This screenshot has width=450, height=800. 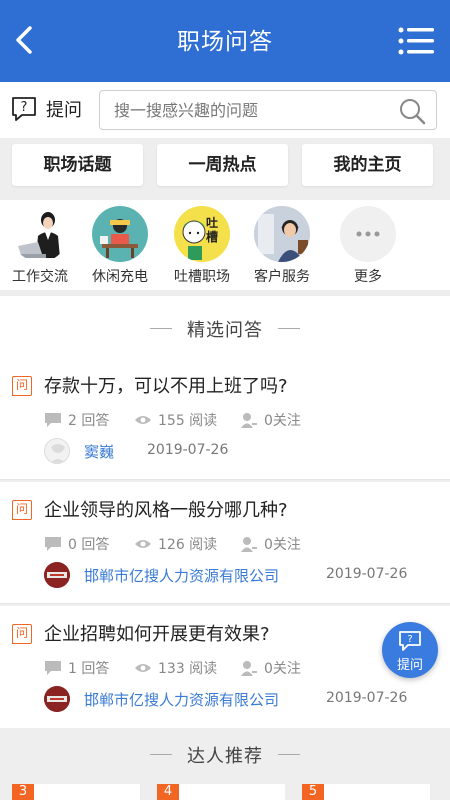 I want to click on category-label: 更多, so click(x=368, y=277).